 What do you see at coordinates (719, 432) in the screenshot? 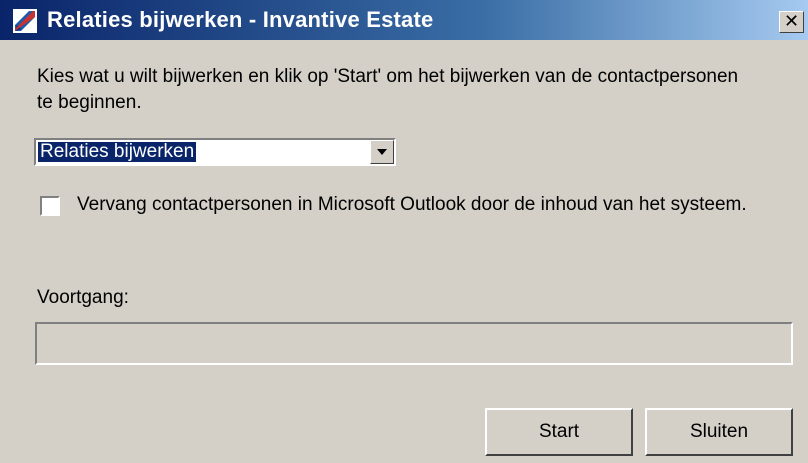
I see `close-button: Sluiten` at bounding box center [719, 432].